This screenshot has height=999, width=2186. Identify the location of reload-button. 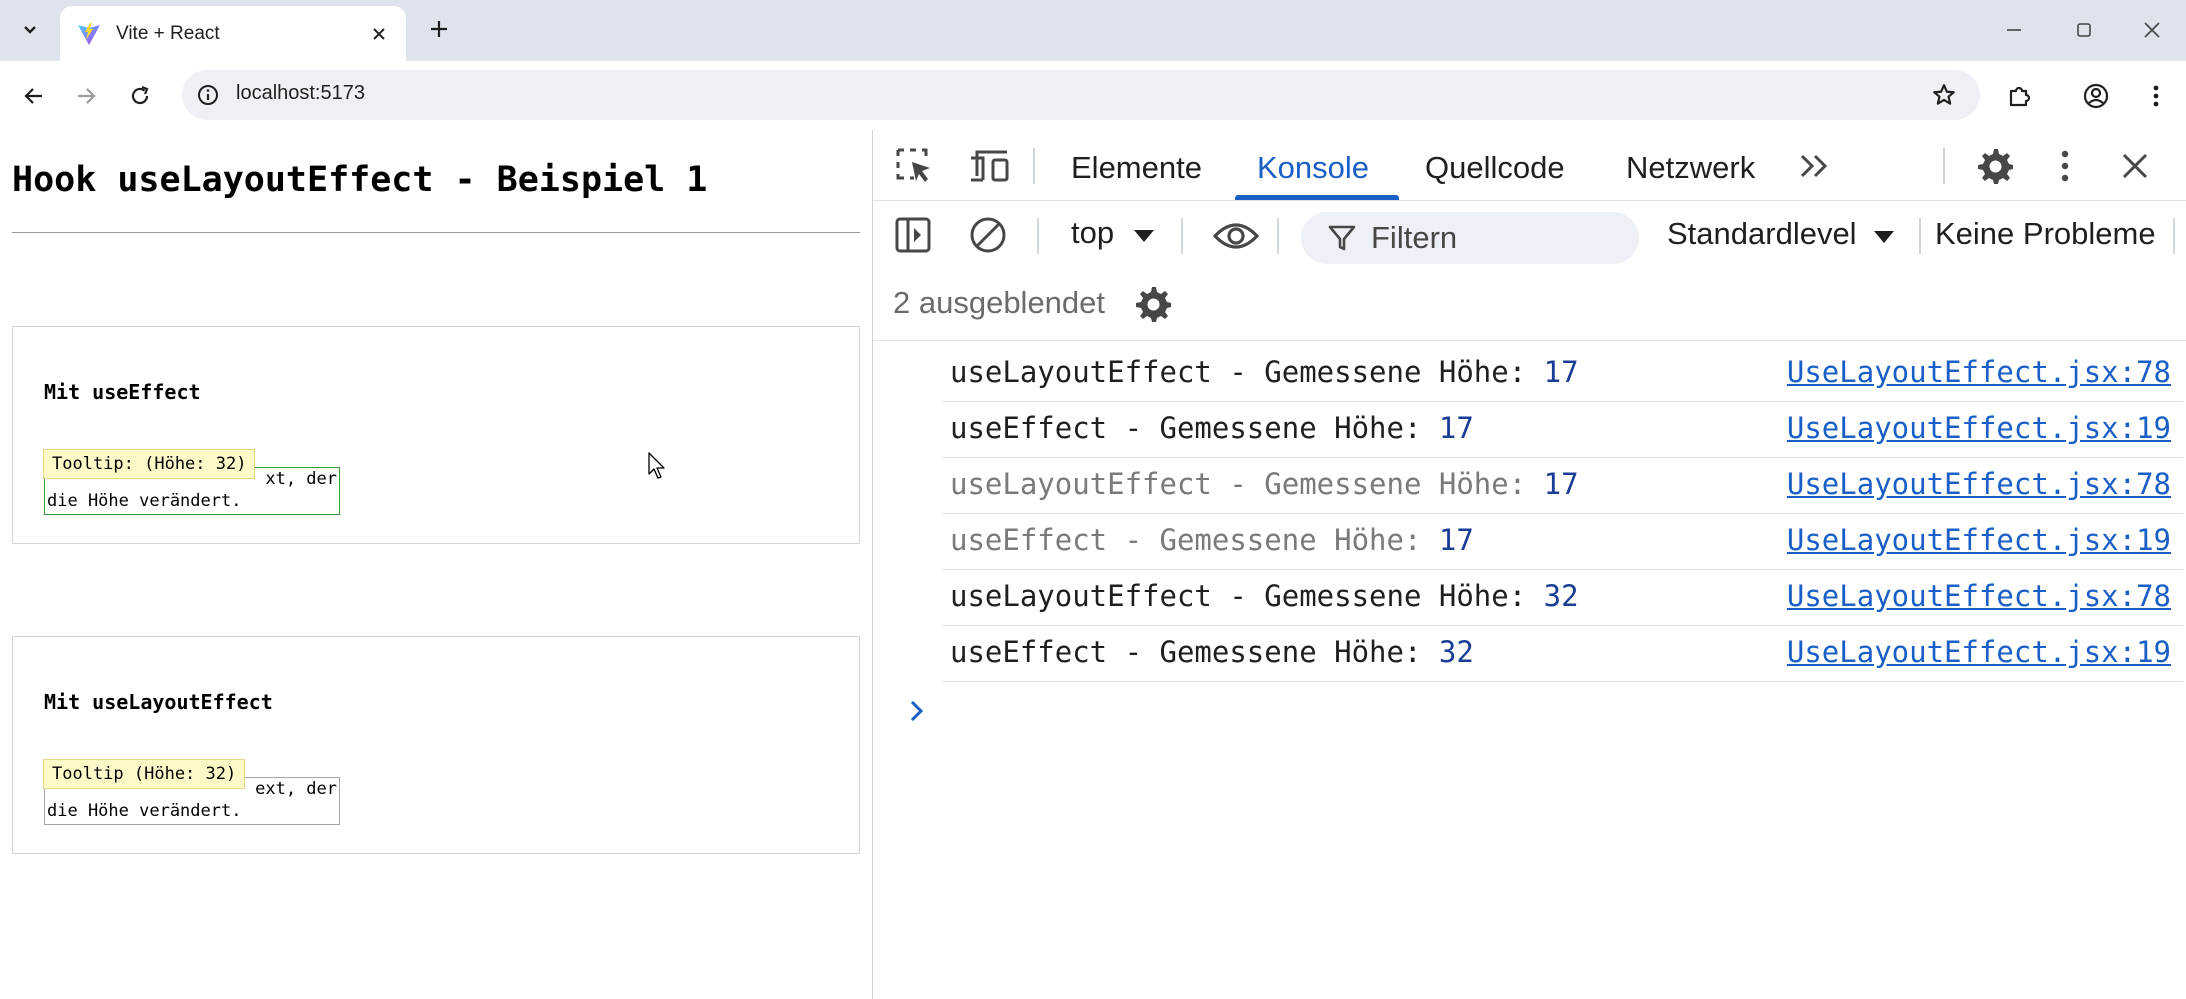
(140, 96).